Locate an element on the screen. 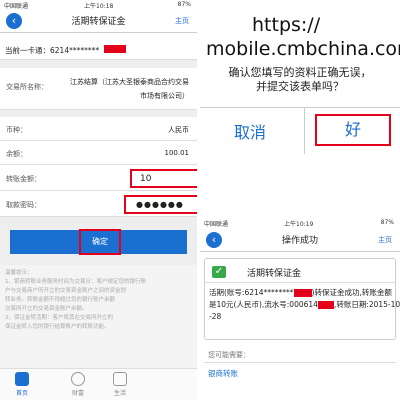 This screenshot has height=400, width=400. bank-transfer-link: 银商转账 is located at coordinates (223, 373).